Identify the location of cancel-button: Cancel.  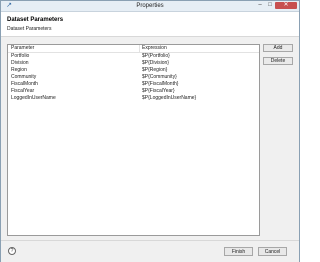
(272, 251).